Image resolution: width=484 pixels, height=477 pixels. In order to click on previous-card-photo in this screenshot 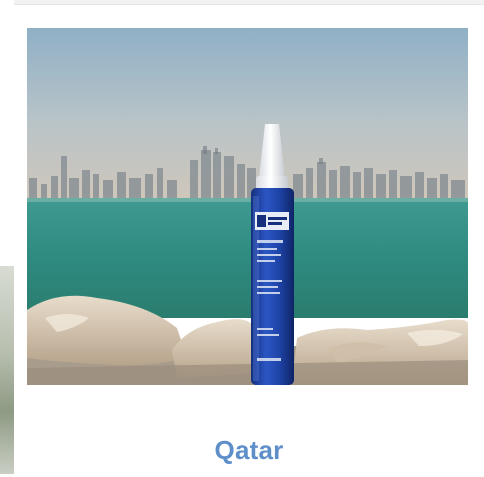, I will do `click(7, 370)`.